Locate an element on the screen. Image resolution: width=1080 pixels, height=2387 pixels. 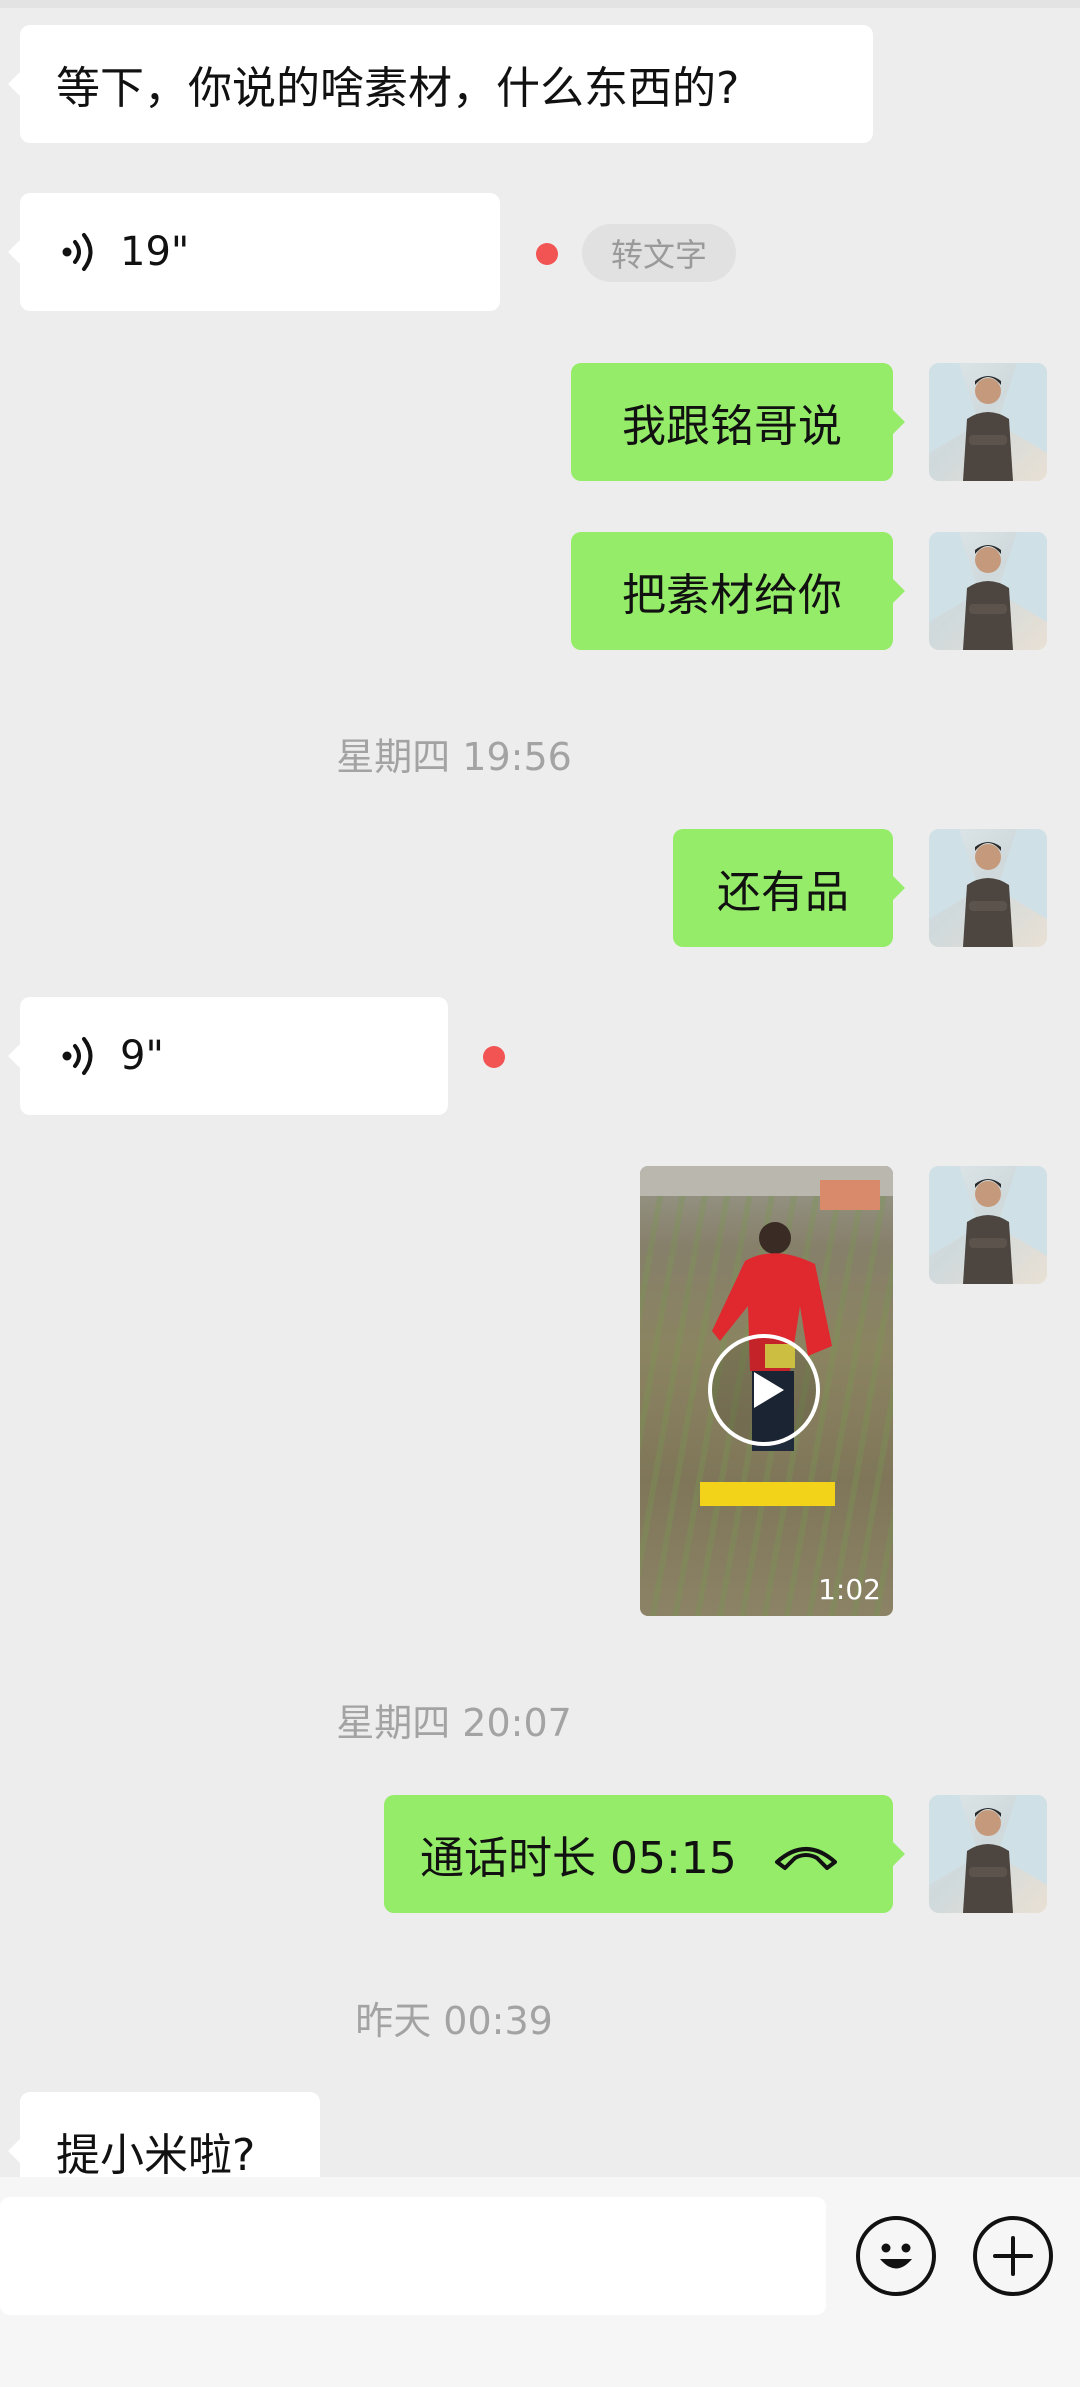
video-caption-banner is located at coordinates (767, 1494).